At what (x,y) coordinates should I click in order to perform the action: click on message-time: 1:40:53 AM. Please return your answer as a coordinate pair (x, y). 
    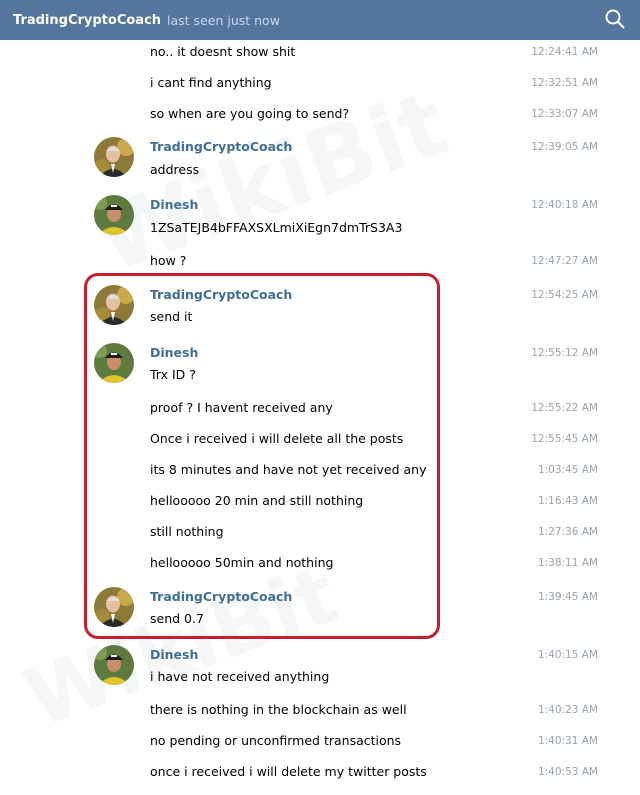
    Looking at the image, I should click on (567, 772).